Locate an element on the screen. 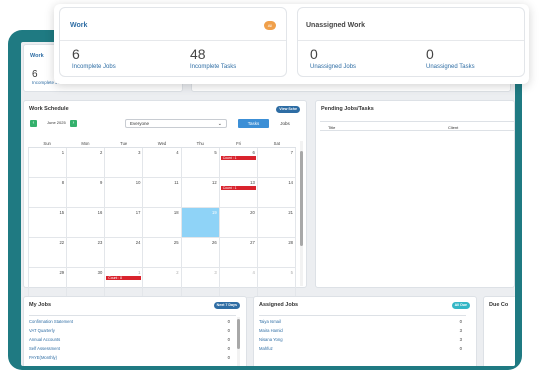 The image size is (548, 378). assigned-jobs-title: Assigned Jobs is located at coordinates (279, 305).